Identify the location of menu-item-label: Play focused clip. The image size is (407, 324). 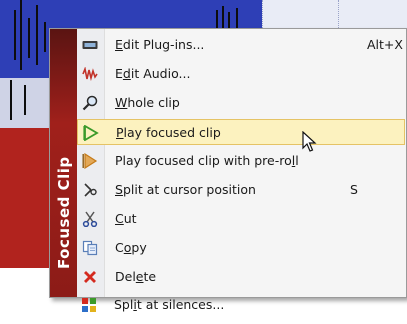
(168, 132).